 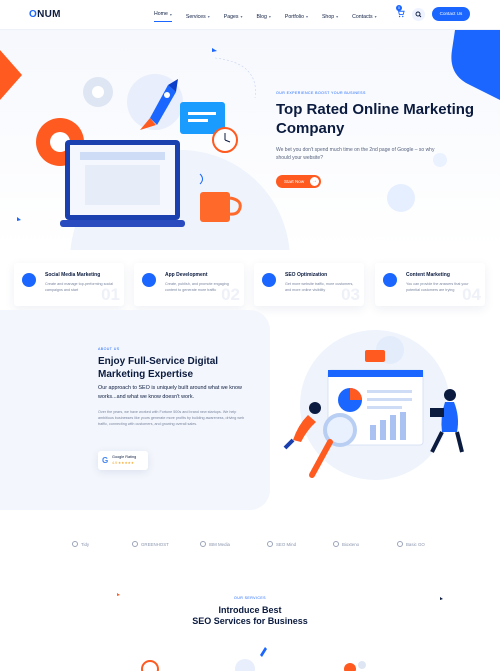 I want to click on coffee-mug-icon, so click(x=221, y=207).